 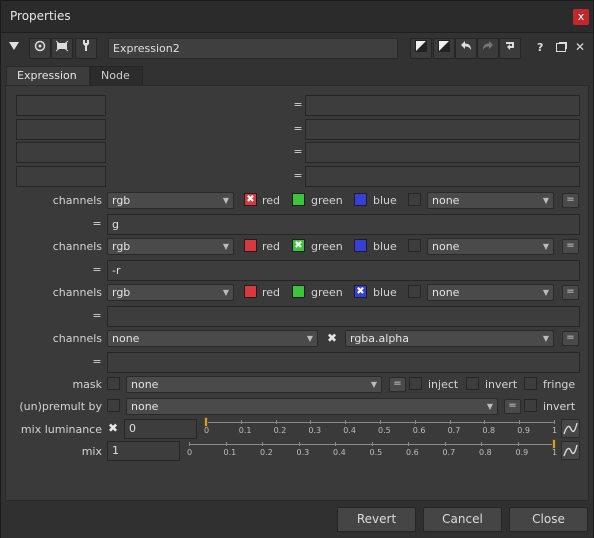 I want to click on label-color-button, so click(x=444, y=48).